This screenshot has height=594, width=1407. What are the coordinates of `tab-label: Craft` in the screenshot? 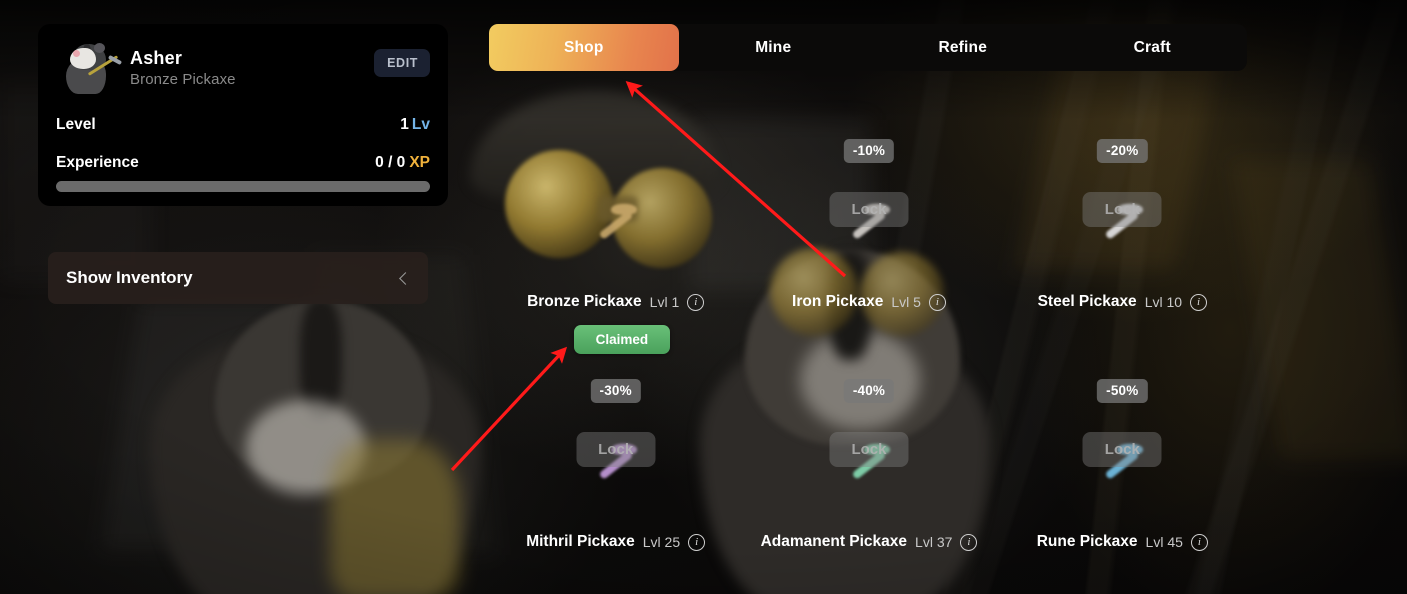 It's located at (1152, 47).